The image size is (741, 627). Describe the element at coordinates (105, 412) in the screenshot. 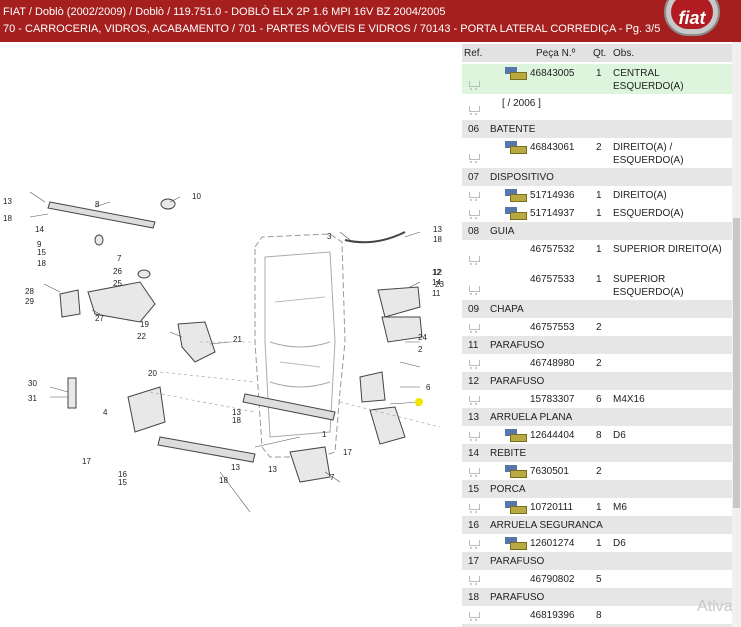

I see `callout: 4` at that location.